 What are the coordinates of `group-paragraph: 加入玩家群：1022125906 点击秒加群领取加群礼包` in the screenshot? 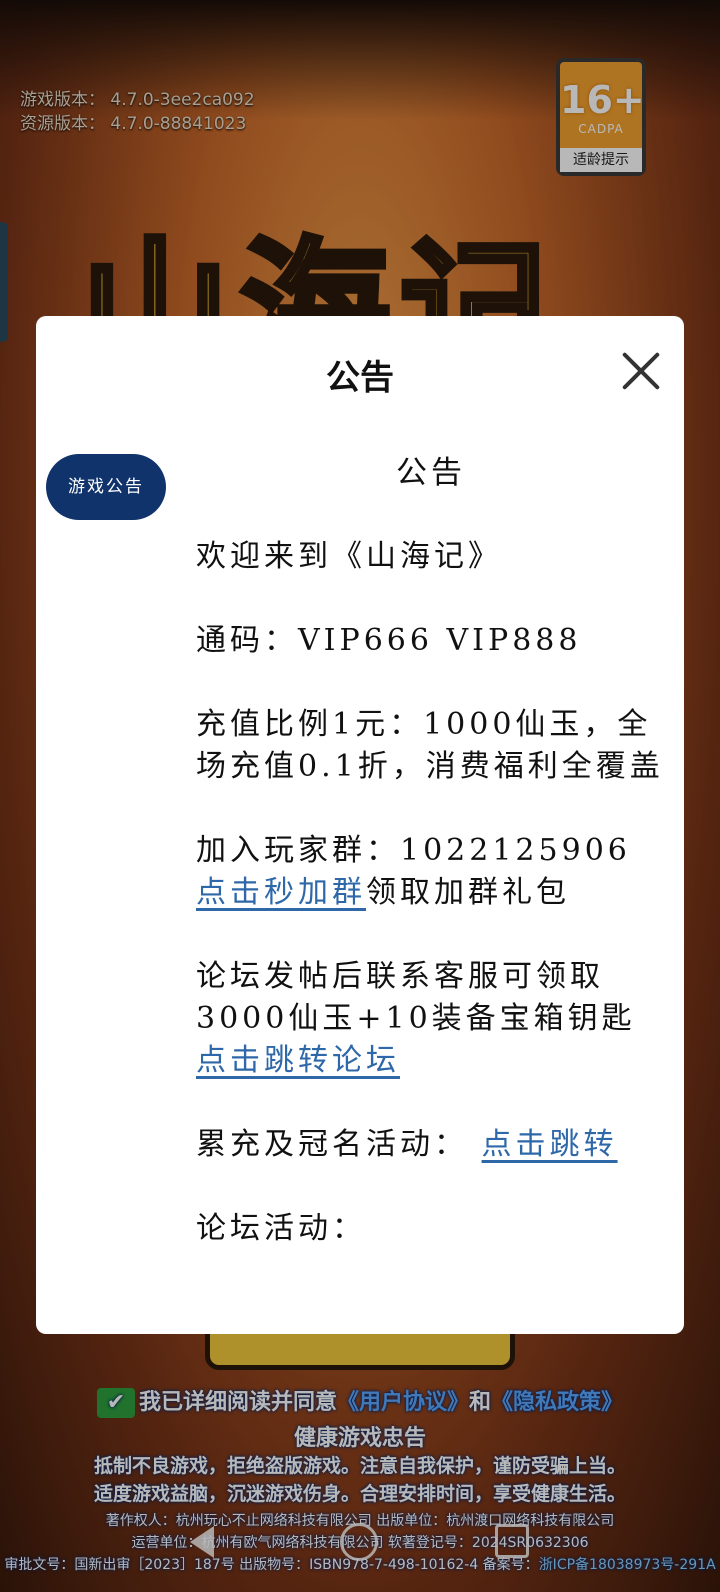 It's located at (431, 872).